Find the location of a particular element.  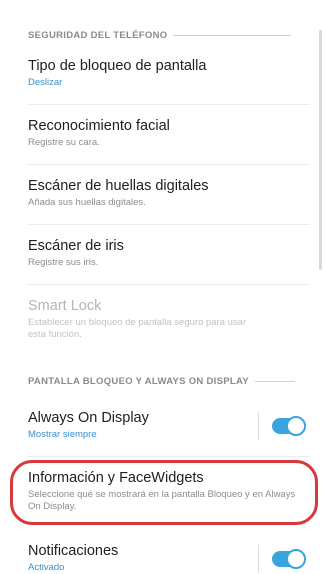

section-header-lock-screen-aod: PANTALLA BLOQUEO Y ALWAYS ON DISPLAY is located at coordinates (161, 381).